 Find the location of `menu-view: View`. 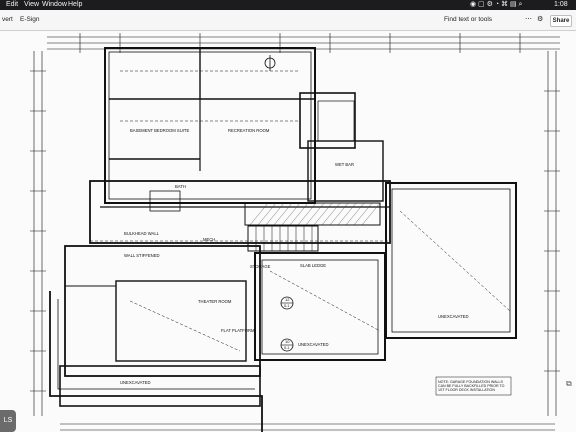

menu-view: View is located at coordinates (31, 5).